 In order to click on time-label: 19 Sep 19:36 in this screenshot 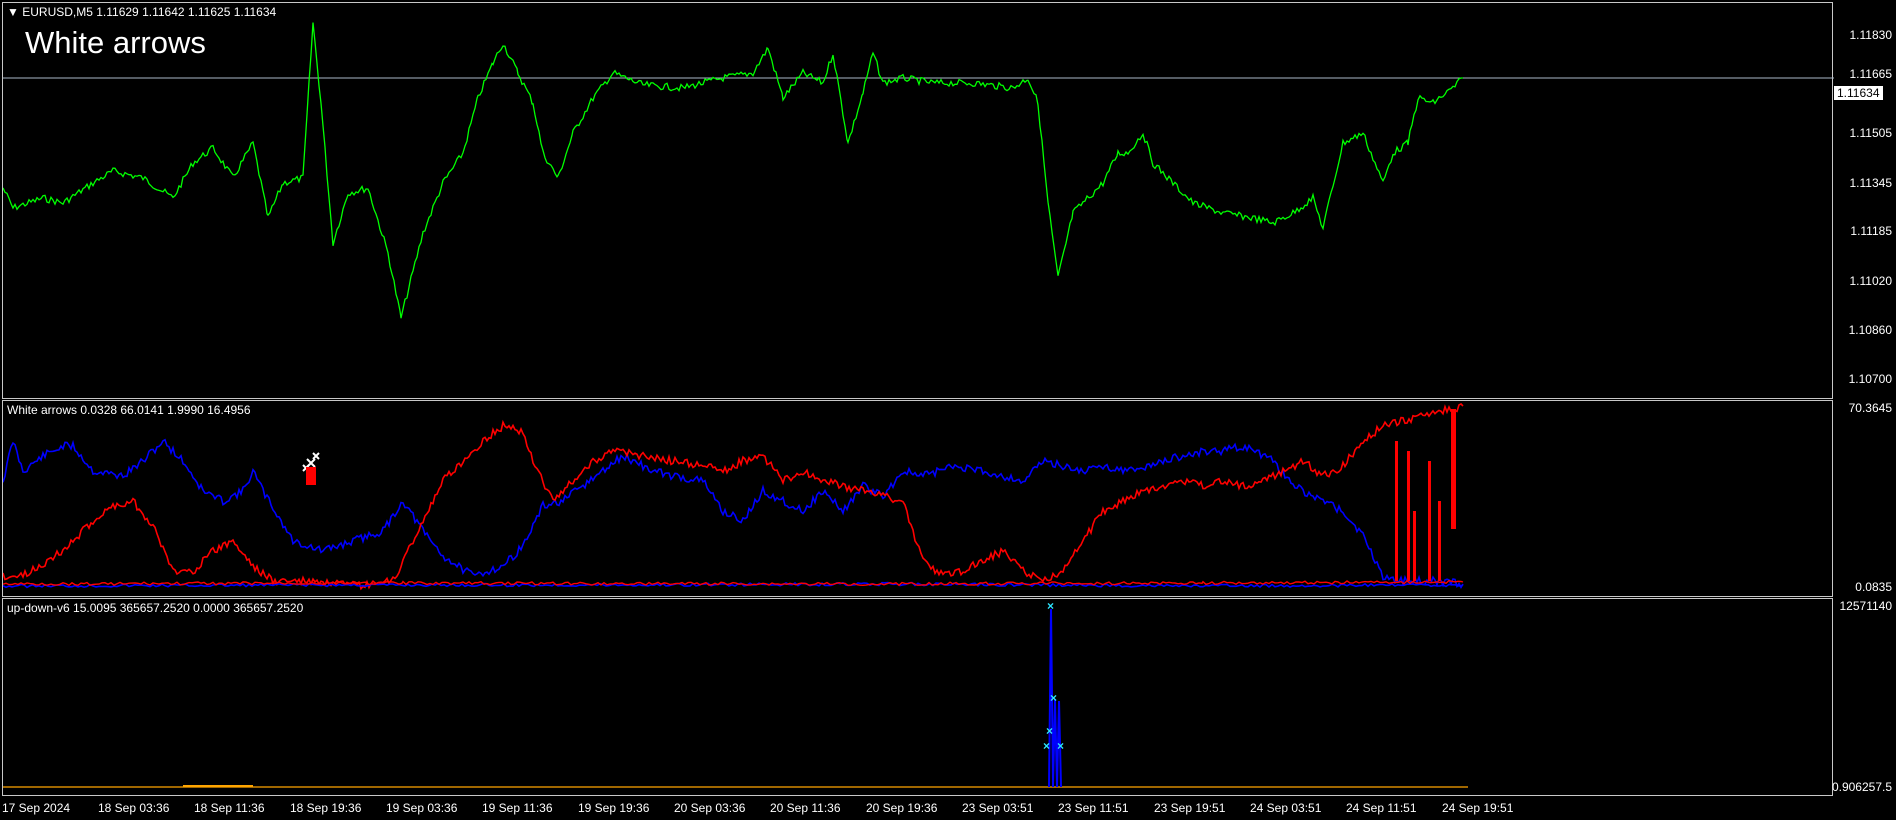, I will do `click(614, 808)`.